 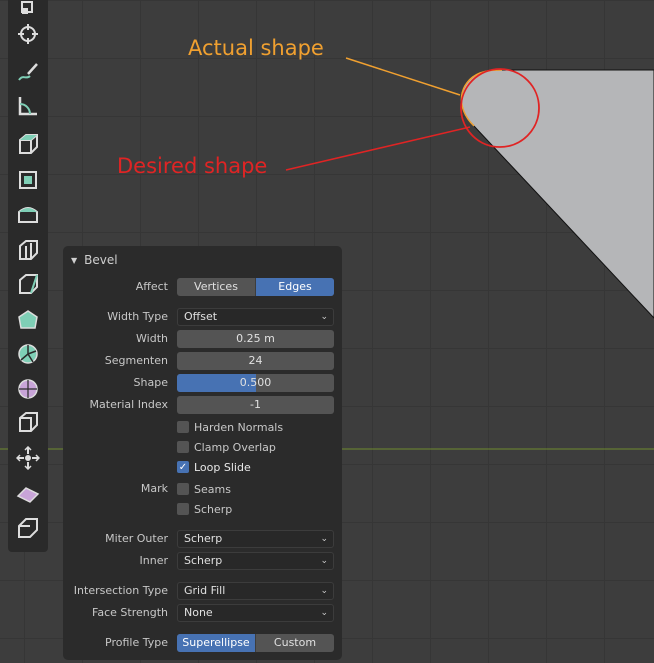 What do you see at coordinates (28, 528) in the screenshot?
I see `shrink-fatten-icon` at bounding box center [28, 528].